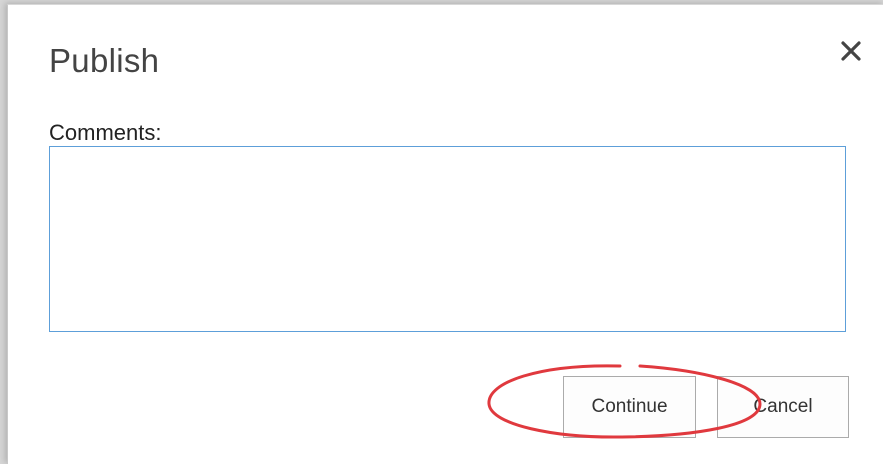 The width and height of the screenshot is (883, 464). I want to click on close-button, so click(851, 51).